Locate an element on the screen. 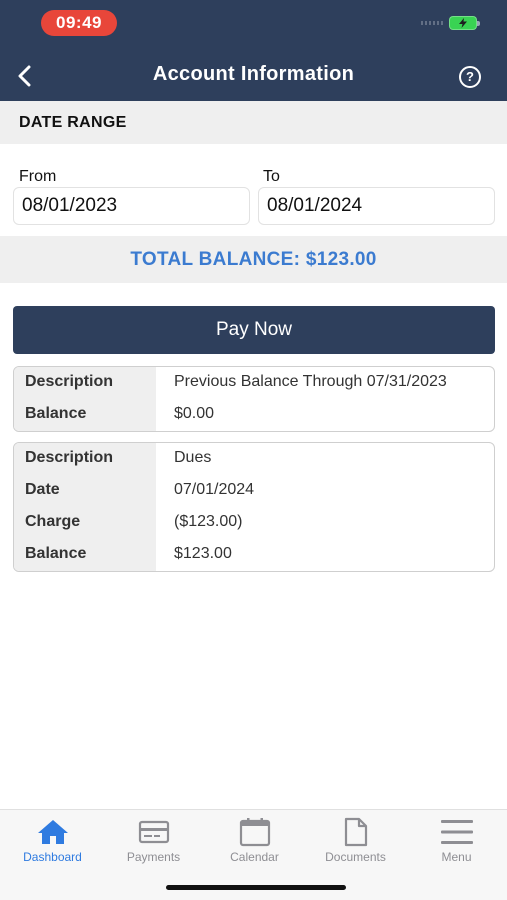 This screenshot has width=507, height=900. total-balance-text: TOTAL BALANCE: $123.00 is located at coordinates (253, 259).